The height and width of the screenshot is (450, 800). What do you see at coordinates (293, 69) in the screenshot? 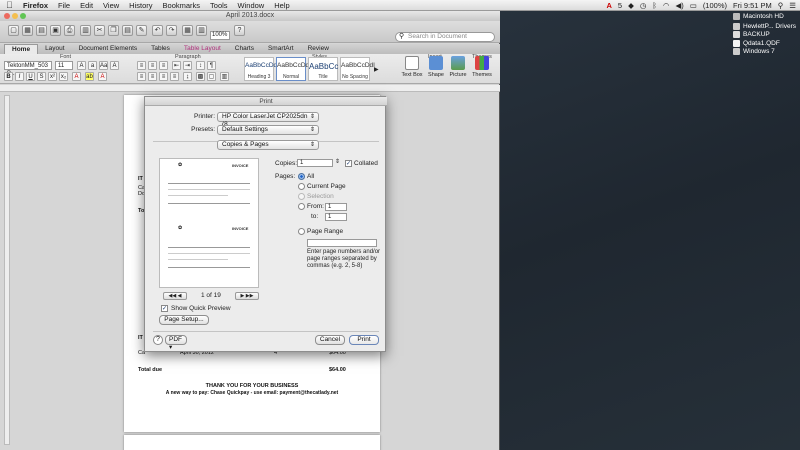
I see `style-normal: AaBbCcDdI Normal` at bounding box center [293, 69].